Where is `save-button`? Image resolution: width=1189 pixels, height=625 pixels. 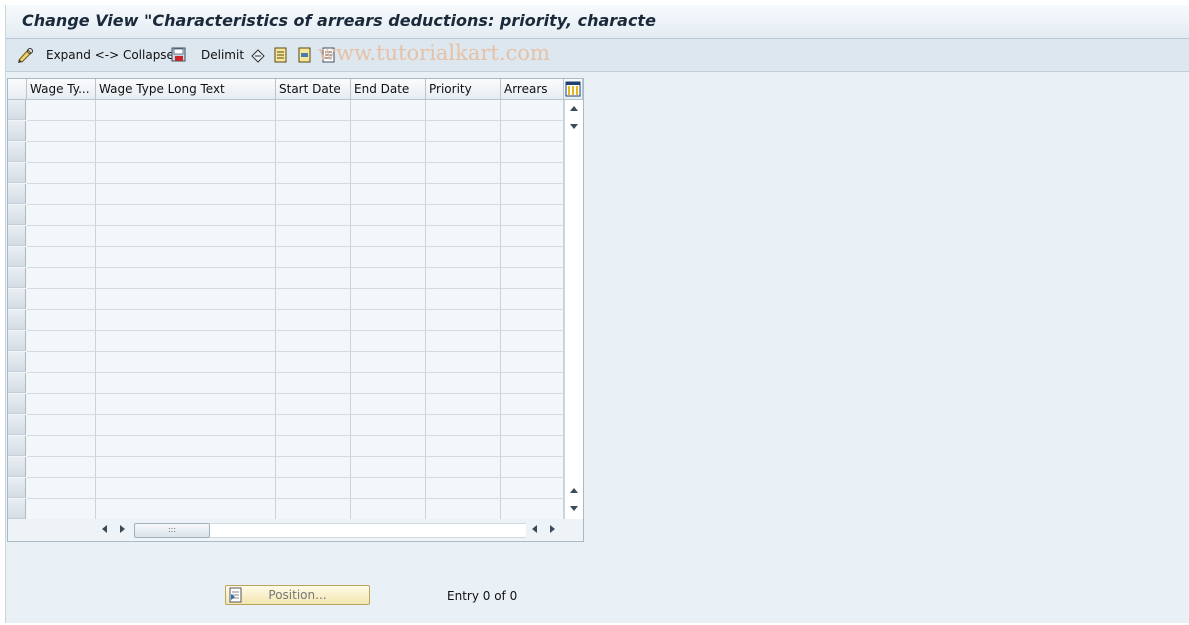
save-button is located at coordinates (179, 55).